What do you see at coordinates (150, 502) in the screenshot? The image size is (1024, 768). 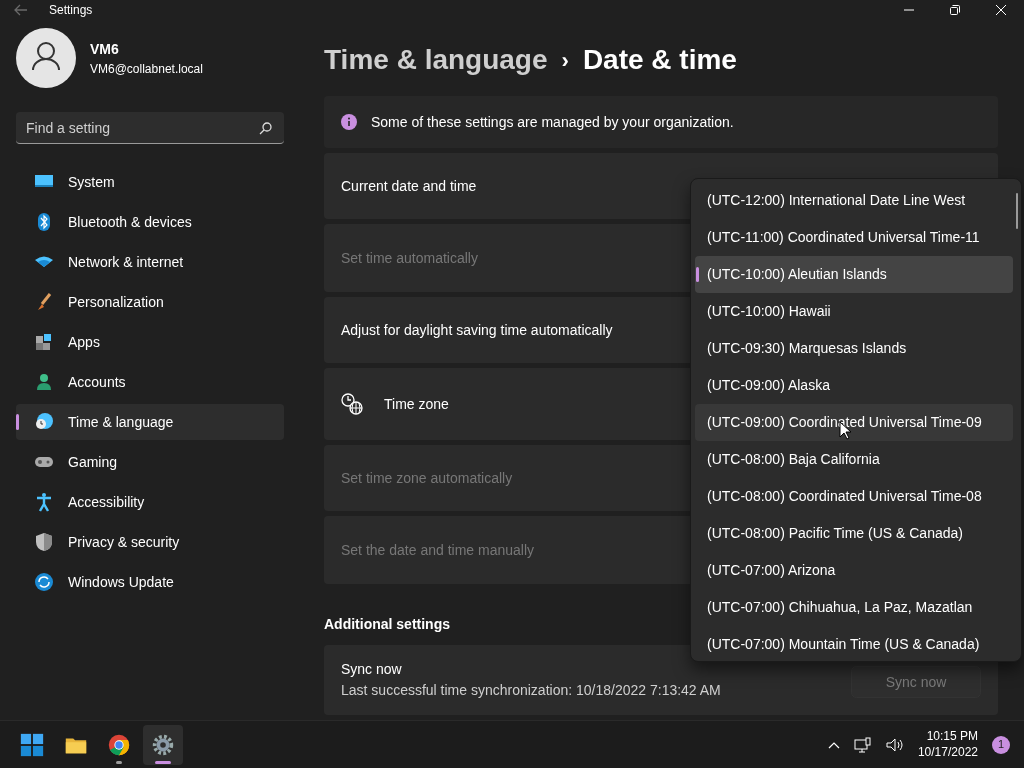 I see `sidebar-item: Accessibility` at bounding box center [150, 502].